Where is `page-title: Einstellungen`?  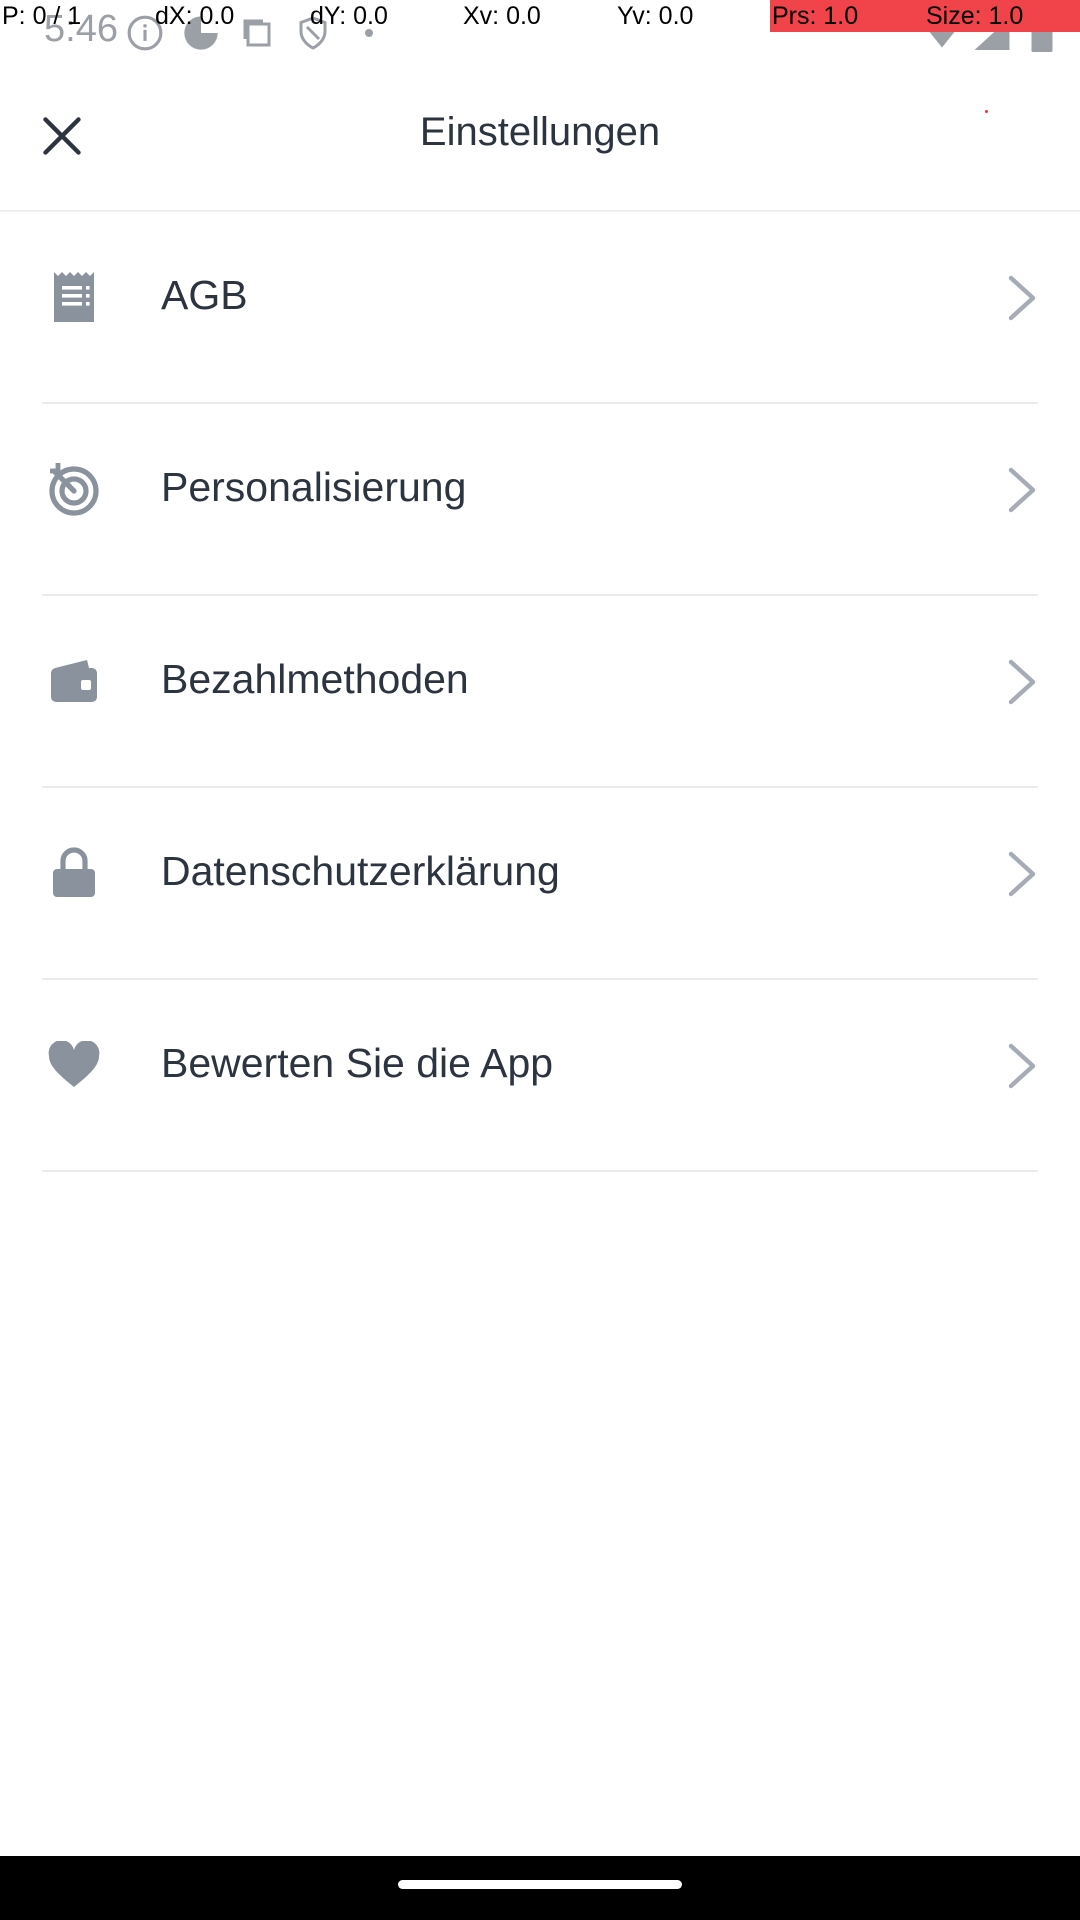 page-title: Einstellungen is located at coordinates (540, 132).